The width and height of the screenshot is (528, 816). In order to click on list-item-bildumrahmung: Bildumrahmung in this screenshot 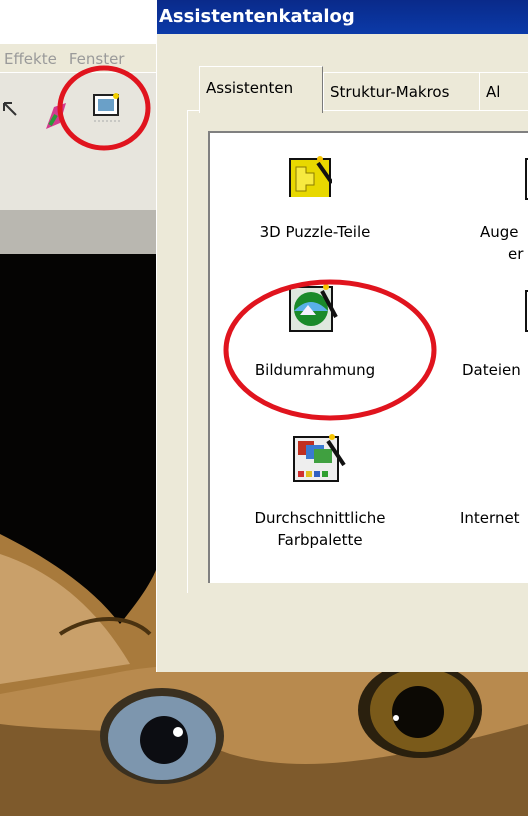, I will do `click(310, 338)`.